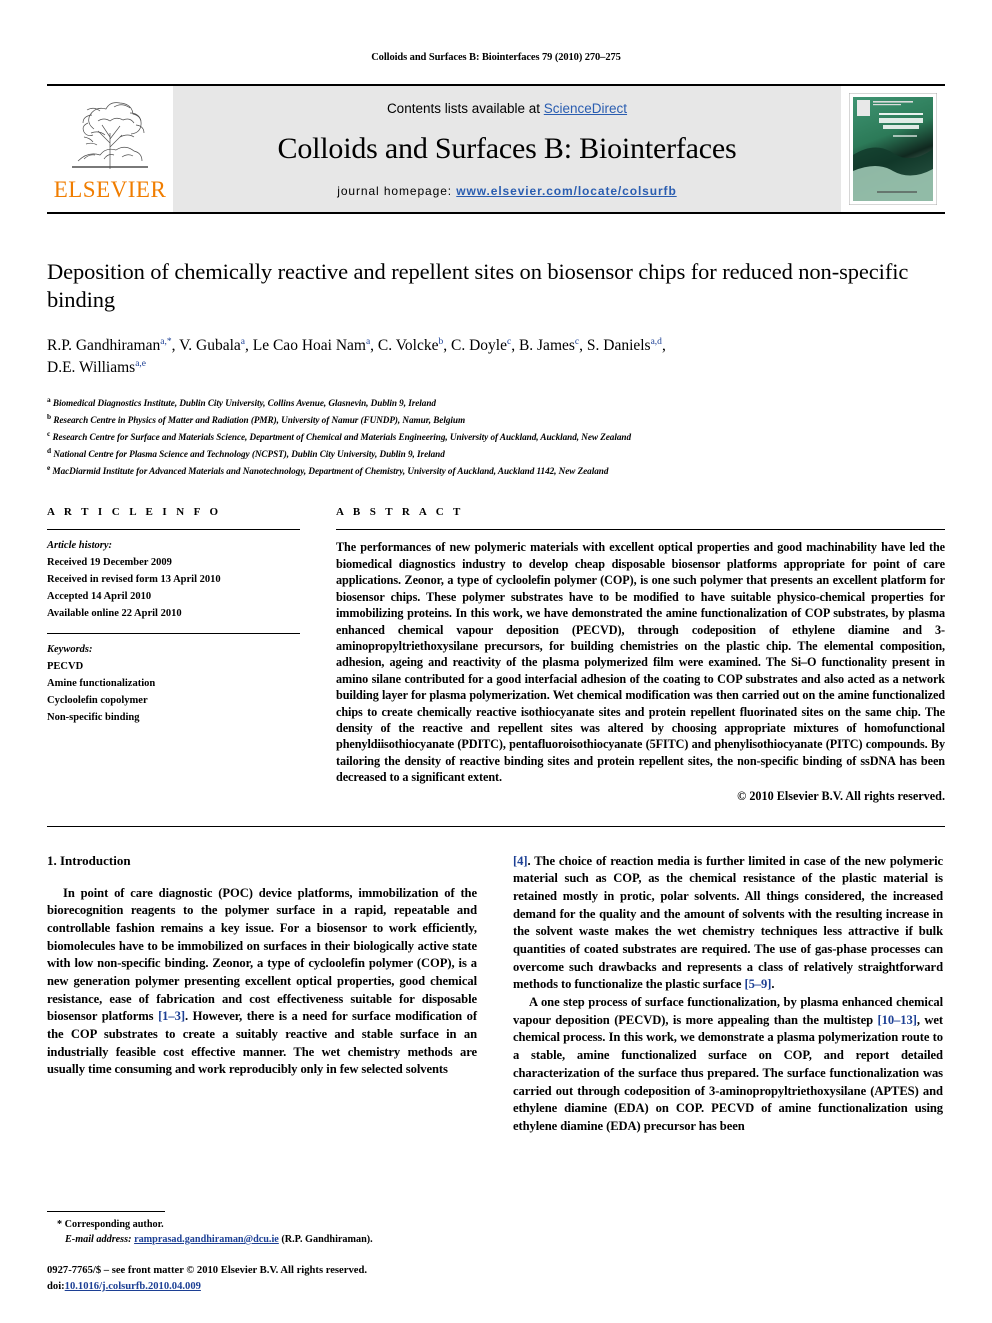 This screenshot has width=992, height=1323. What do you see at coordinates (70, 650) in the screenshot?
I see `keywords-label: Keywords:` at bounding box center [70, 650].